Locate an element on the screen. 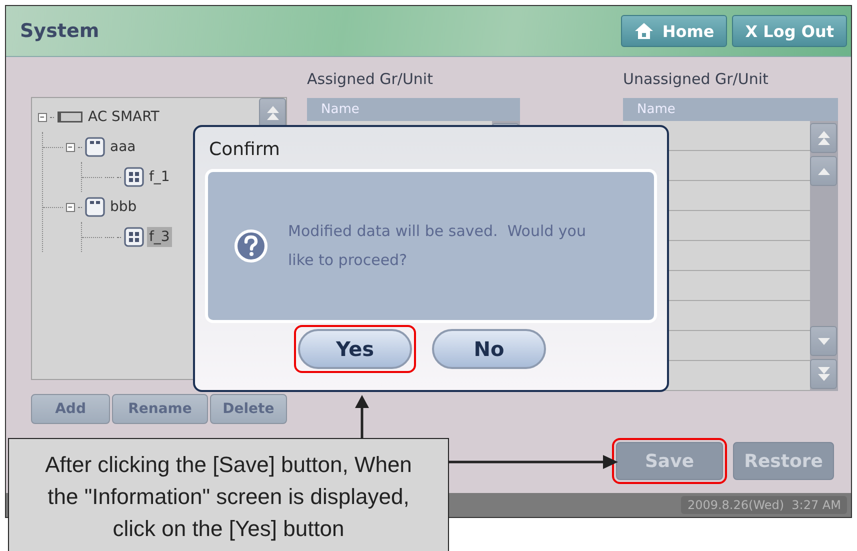 The height and width of the screenshot is (551, 857). home-button: Home is located at coordinates (674, 31).